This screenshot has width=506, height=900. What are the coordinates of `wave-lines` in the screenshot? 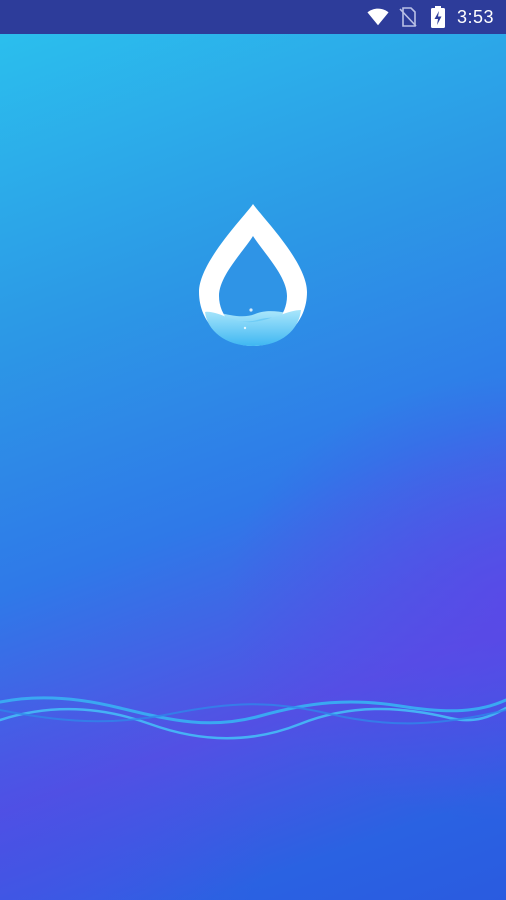 It's located at (253, 725).